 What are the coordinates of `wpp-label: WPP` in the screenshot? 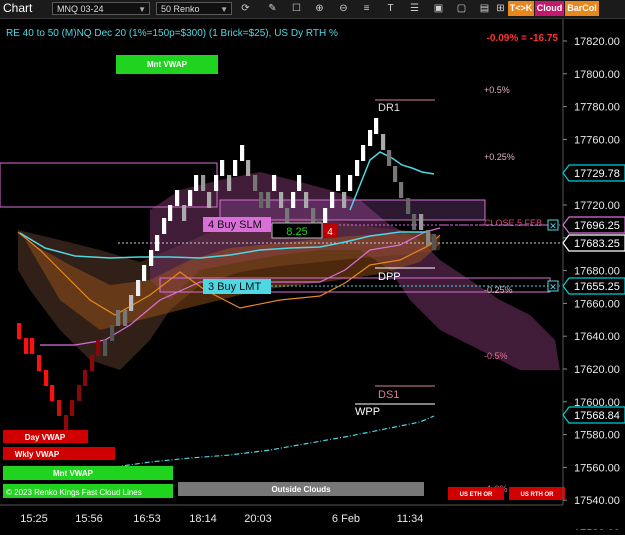 It's located at (367, 412).